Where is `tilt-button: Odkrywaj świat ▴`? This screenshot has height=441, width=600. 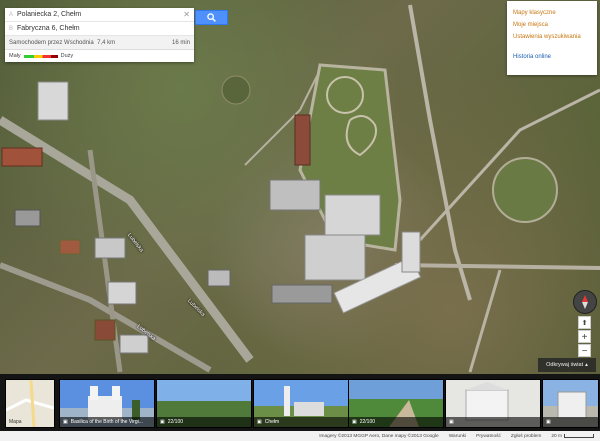
tilt-button: Odkrywaj świat ▴ is located at coordinates (567, 365).